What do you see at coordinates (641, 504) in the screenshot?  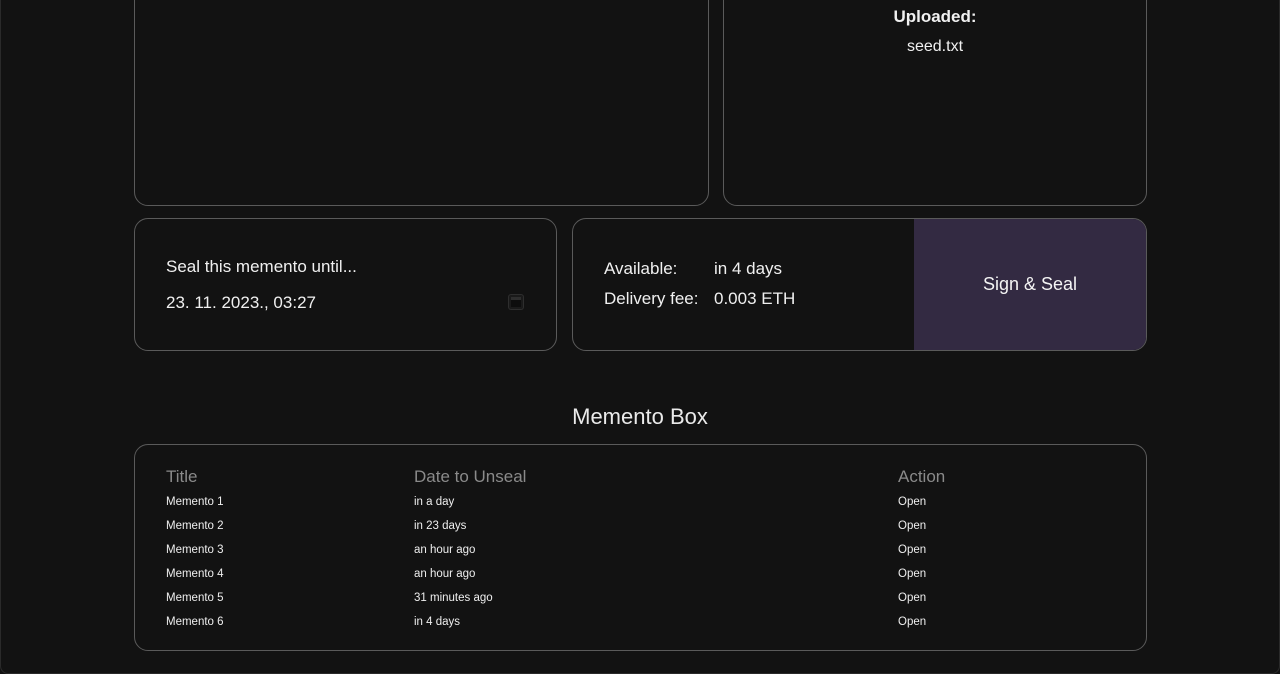 I see `table-row: Memento 1 in a day Open` at bounding box center [641, 504].